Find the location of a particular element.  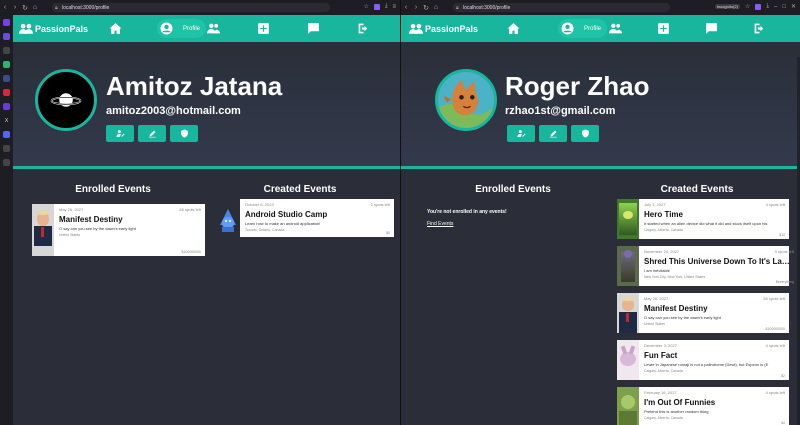

event-price: $0 is located at coordinates (388, 233).